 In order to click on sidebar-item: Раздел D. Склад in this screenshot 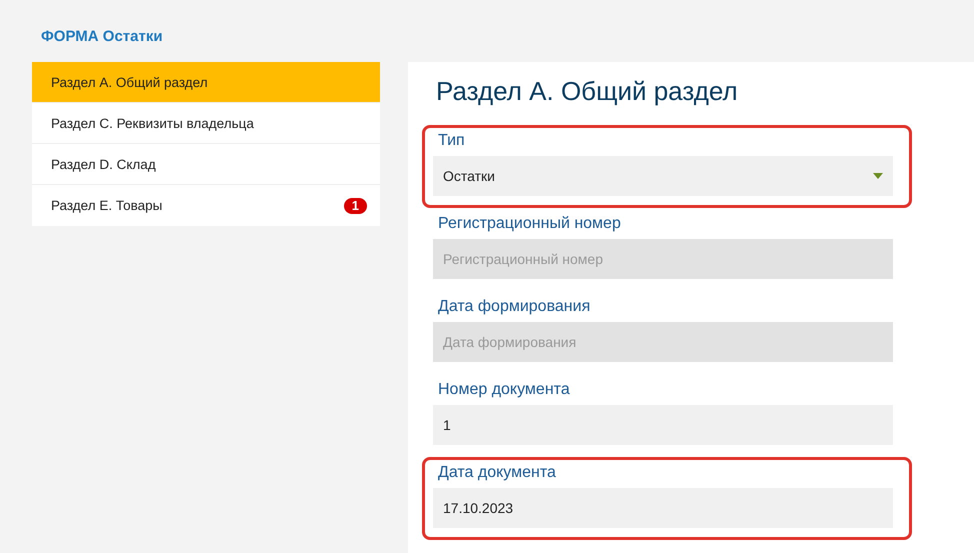, I will do `click(206, 164)`.